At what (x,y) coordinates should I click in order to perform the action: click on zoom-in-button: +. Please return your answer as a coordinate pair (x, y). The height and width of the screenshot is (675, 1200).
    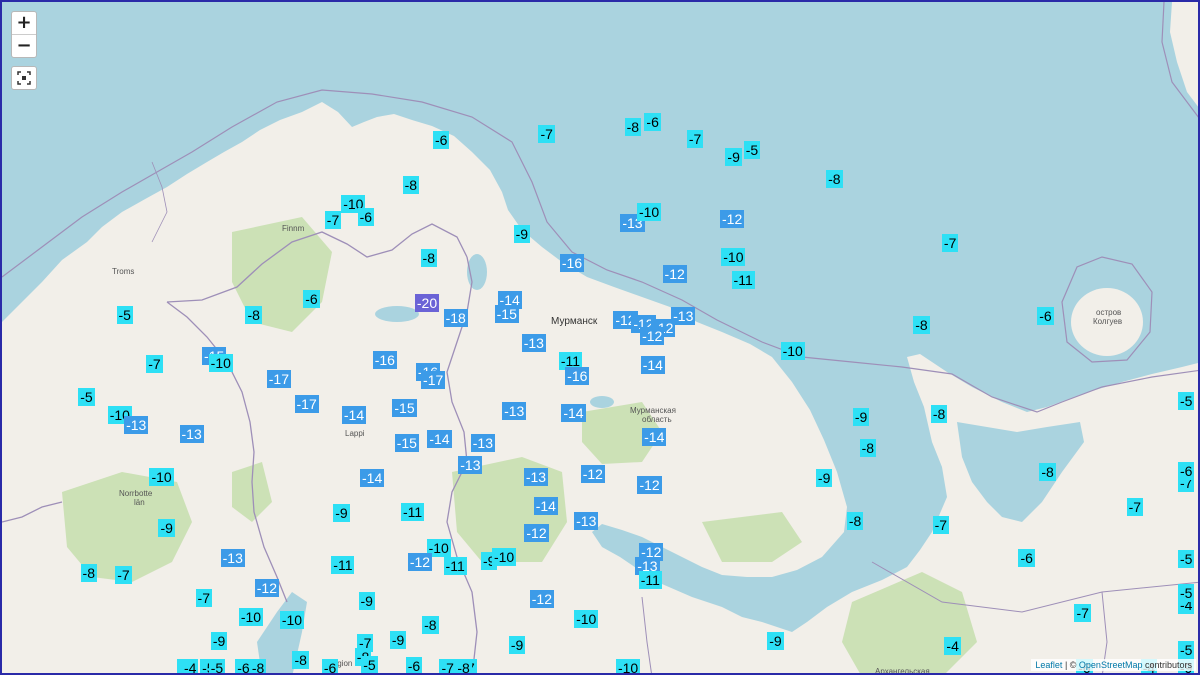
    Looking at the image, I should click on (24, 23).